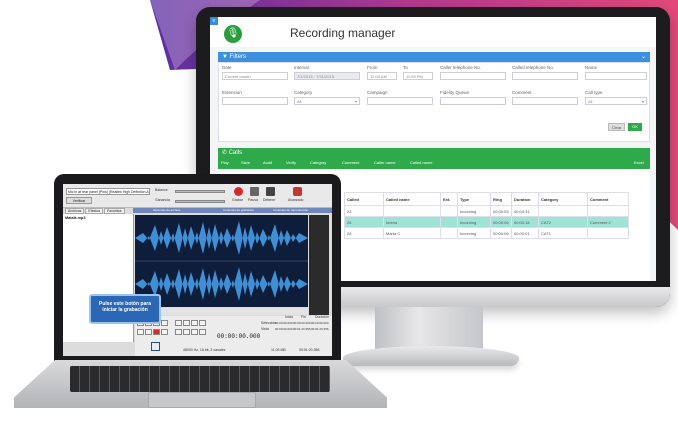 The width and height of the screenshot is (678, 423). What do you see at coordinates (525, 199) in the screenshot?
I see `column-header-duration: Duration` at bounding box center [525, 199].